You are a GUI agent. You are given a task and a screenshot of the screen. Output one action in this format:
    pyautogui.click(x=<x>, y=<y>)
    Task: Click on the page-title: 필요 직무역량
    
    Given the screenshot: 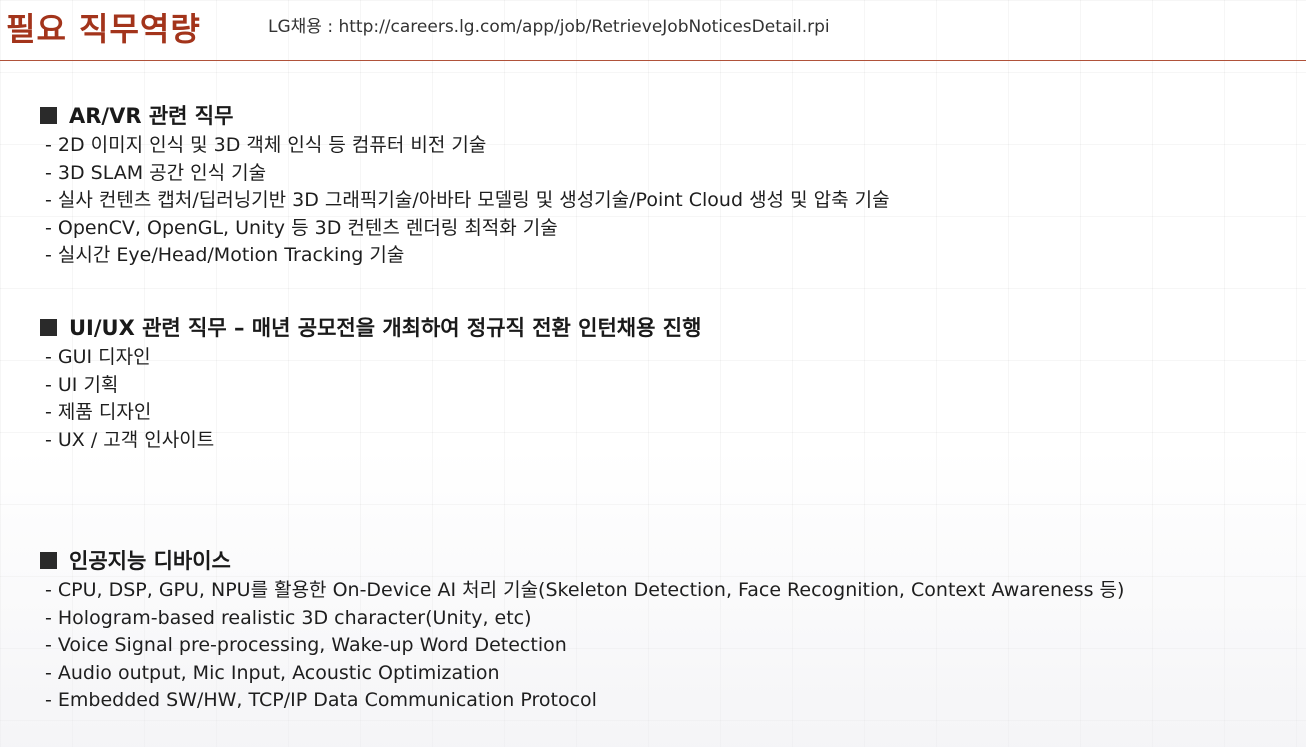 What is the action you would take?
    pyautogui.click(x=103, y=29)
    